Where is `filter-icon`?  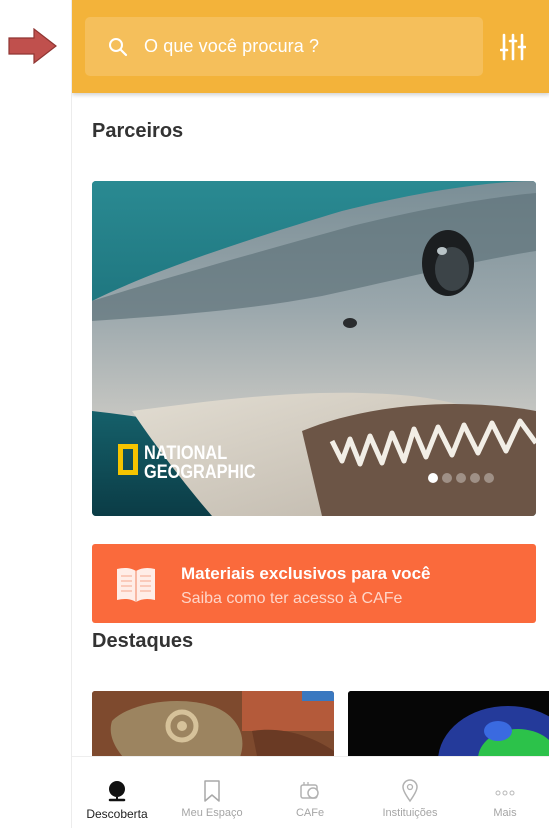
filter-icon is located at coordinates (513, 47).